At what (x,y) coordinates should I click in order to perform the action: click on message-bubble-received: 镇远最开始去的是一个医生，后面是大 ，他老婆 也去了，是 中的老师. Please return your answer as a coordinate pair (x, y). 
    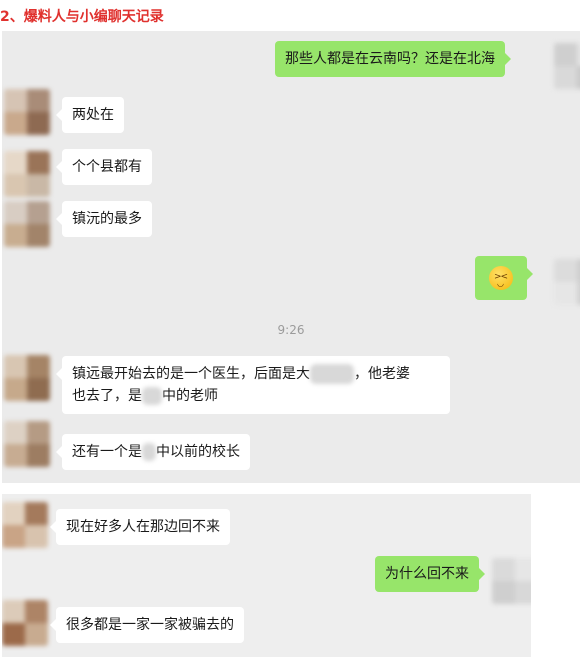
    Looking at the image, I should click on (253, 385).